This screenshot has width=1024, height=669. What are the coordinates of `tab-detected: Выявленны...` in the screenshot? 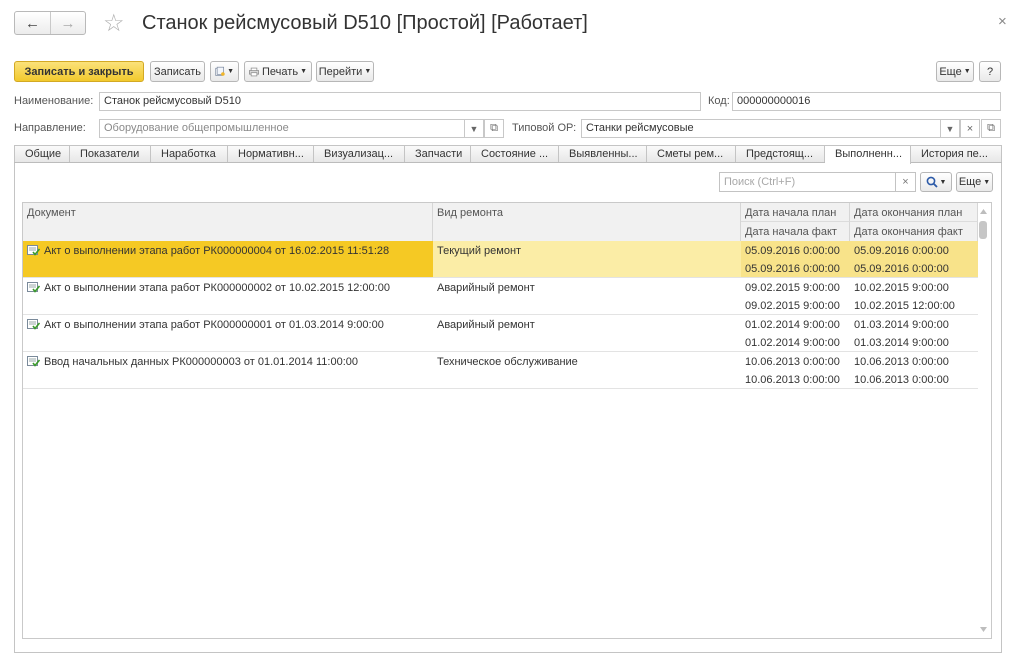 It's located at (603, 153).